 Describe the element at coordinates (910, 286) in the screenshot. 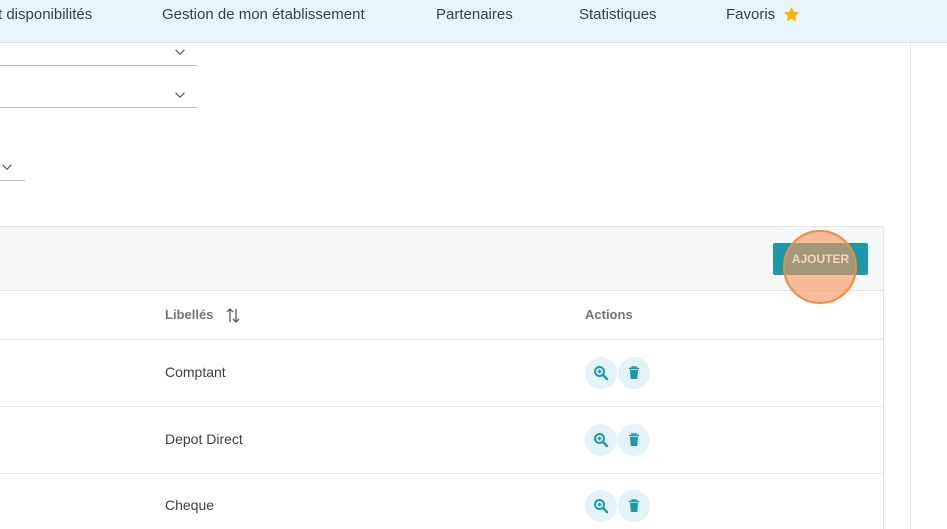

I see `scrollbar-track` at that location.